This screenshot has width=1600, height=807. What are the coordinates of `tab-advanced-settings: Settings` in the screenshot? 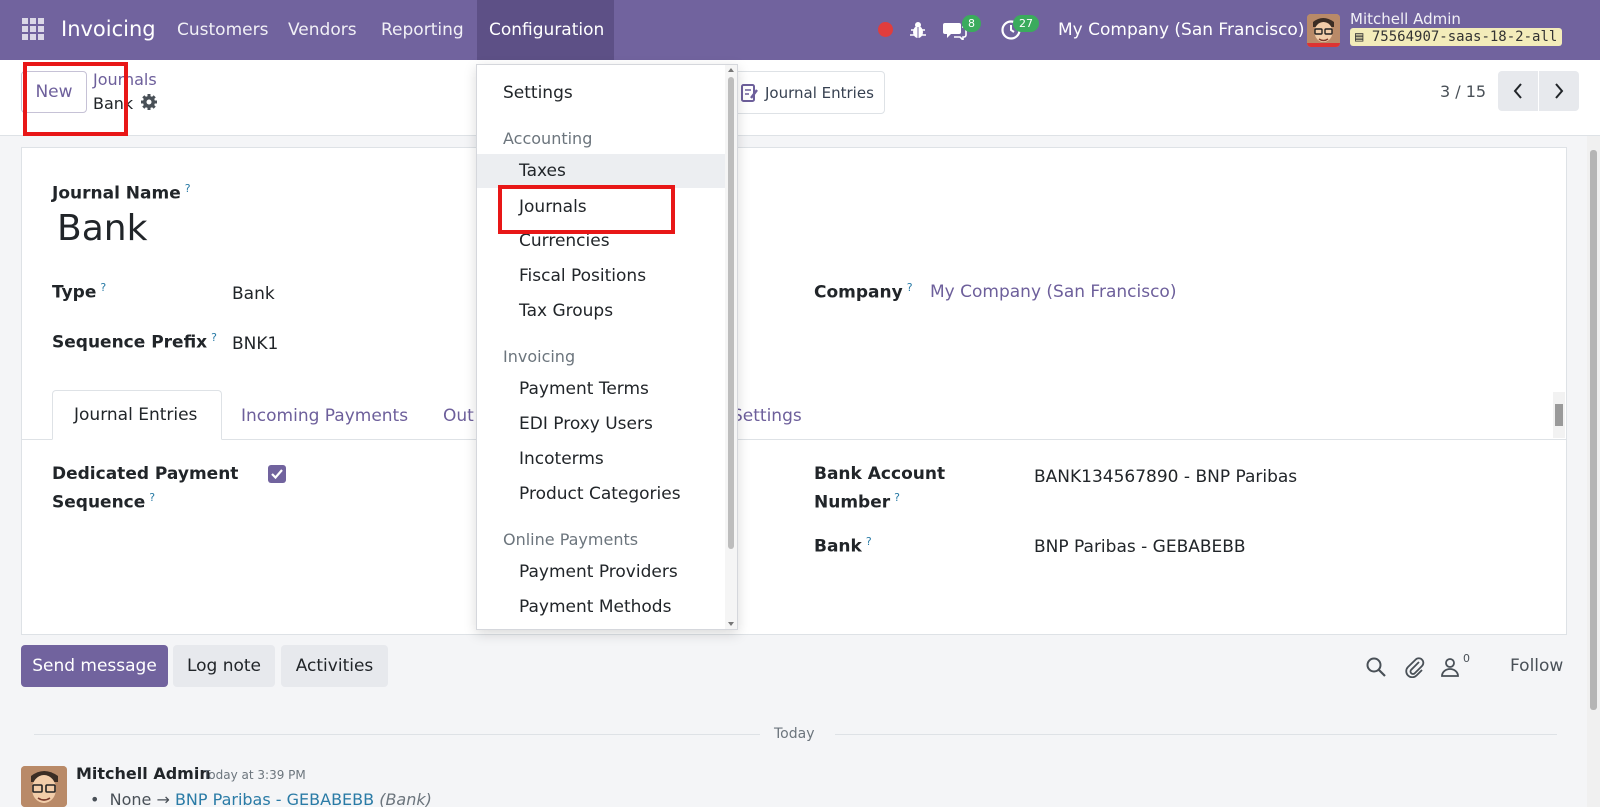 It's located at (767, 416).